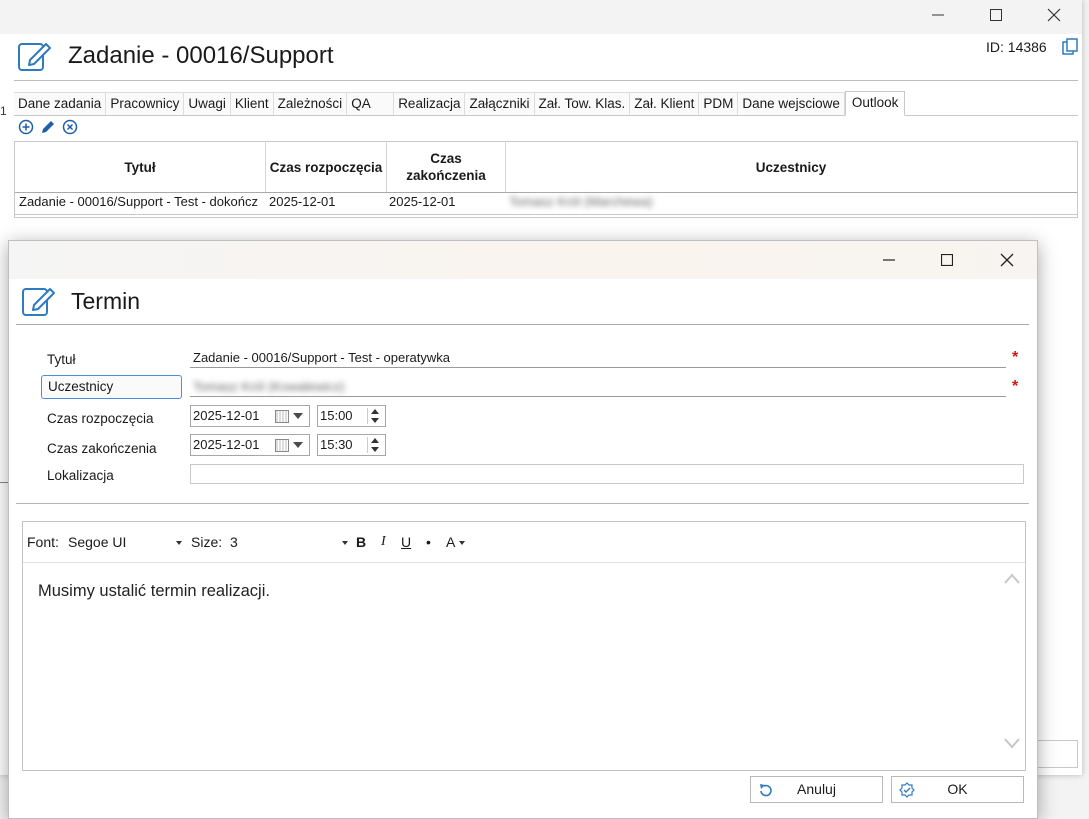 The image size is (1089, 819). Describe the element at coordinates (1012, 665) in the screenshot. I see `vertical-scrollbar` at that location.